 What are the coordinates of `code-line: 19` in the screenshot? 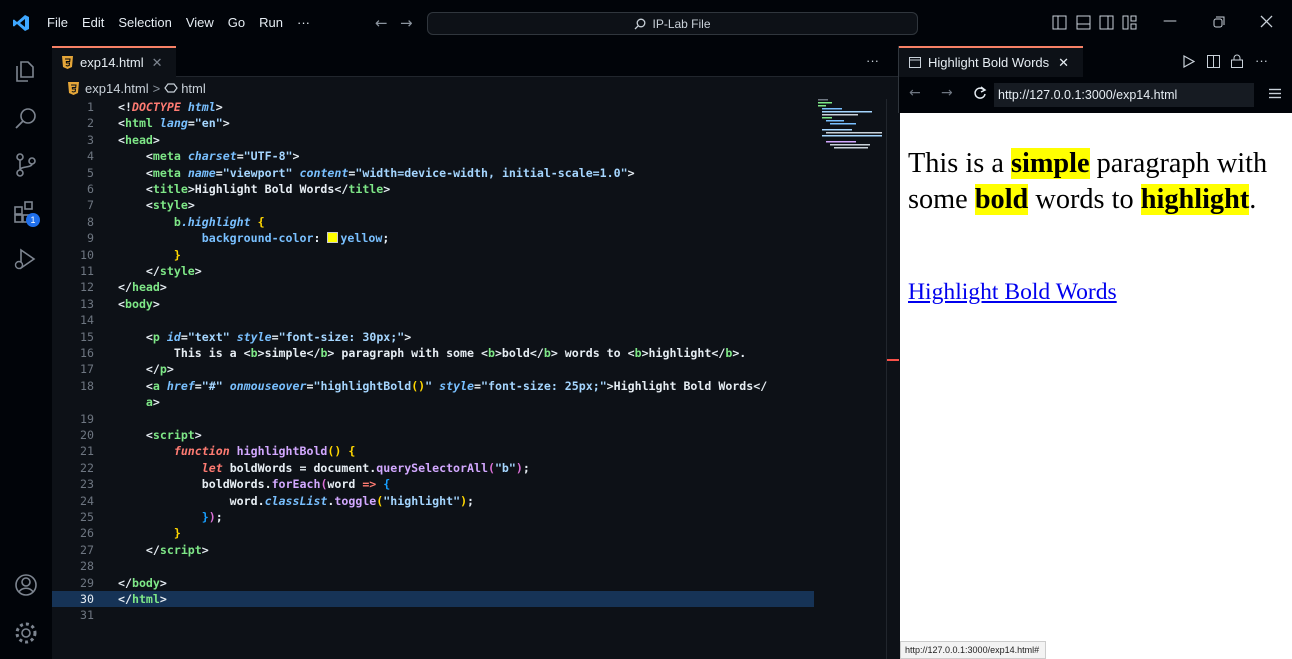 It's located at (440, 419).